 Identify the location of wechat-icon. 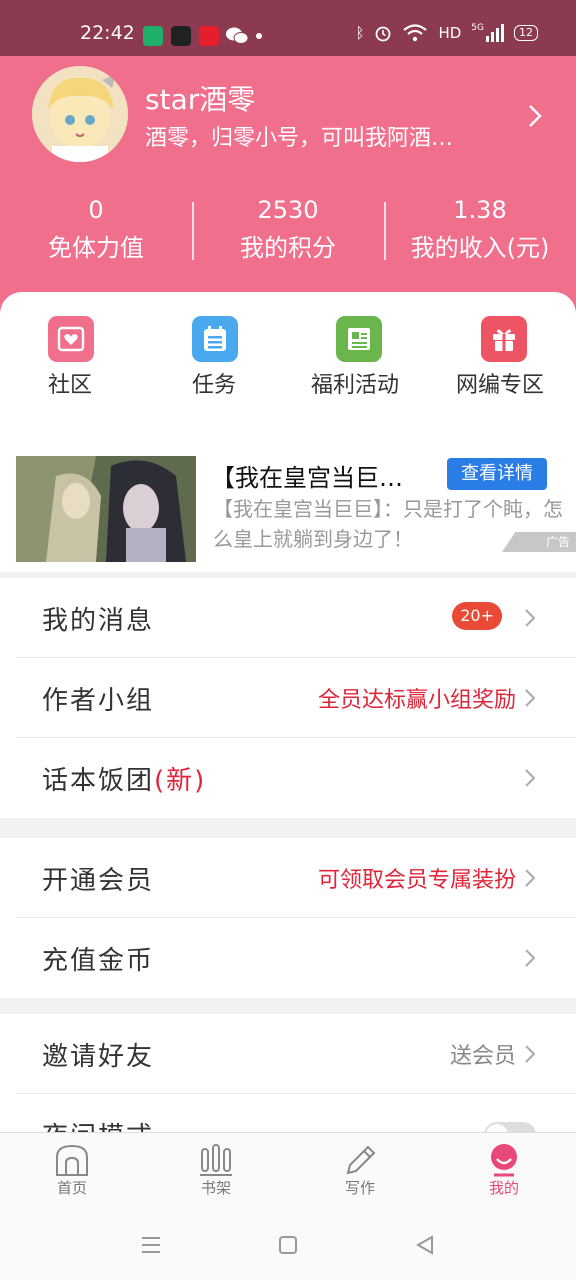
(237, 35).